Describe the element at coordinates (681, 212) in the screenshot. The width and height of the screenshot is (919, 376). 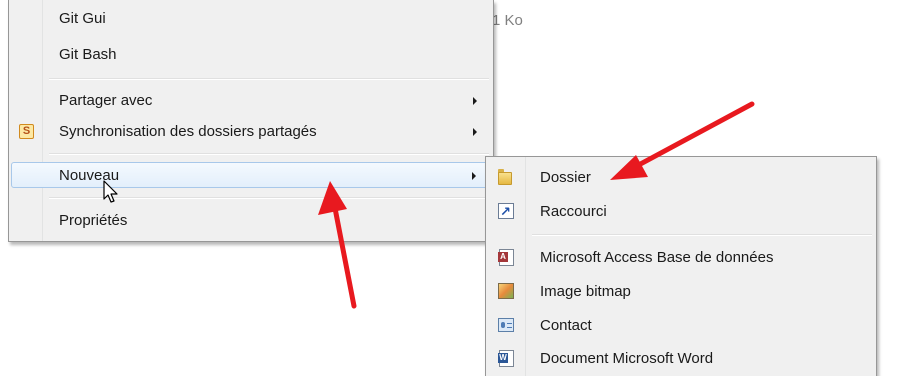
I see `submenu-item-raccourci: Raccourci` at that location.